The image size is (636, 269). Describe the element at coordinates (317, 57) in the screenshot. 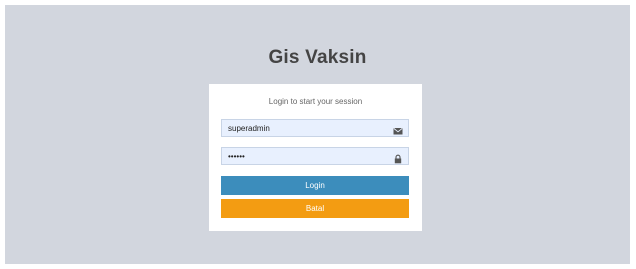

I see `page-title: Gis Vaksin` at that location.